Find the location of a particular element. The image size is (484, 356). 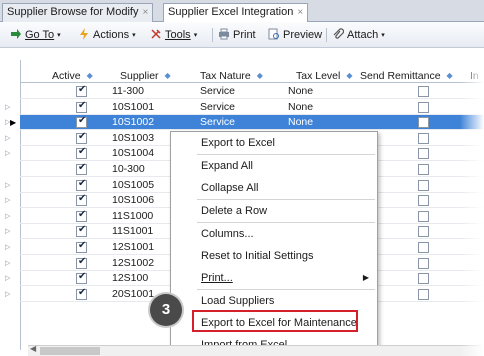

preview-button: Preview is located at coordinates (295, 35).